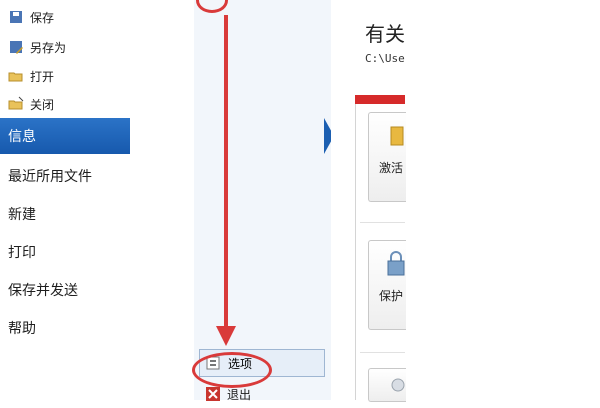 The image size is (600, 408). Describe the element at coordinates (68, 17) in the screenshot. I see `save-menu-item: 保存` at that location.